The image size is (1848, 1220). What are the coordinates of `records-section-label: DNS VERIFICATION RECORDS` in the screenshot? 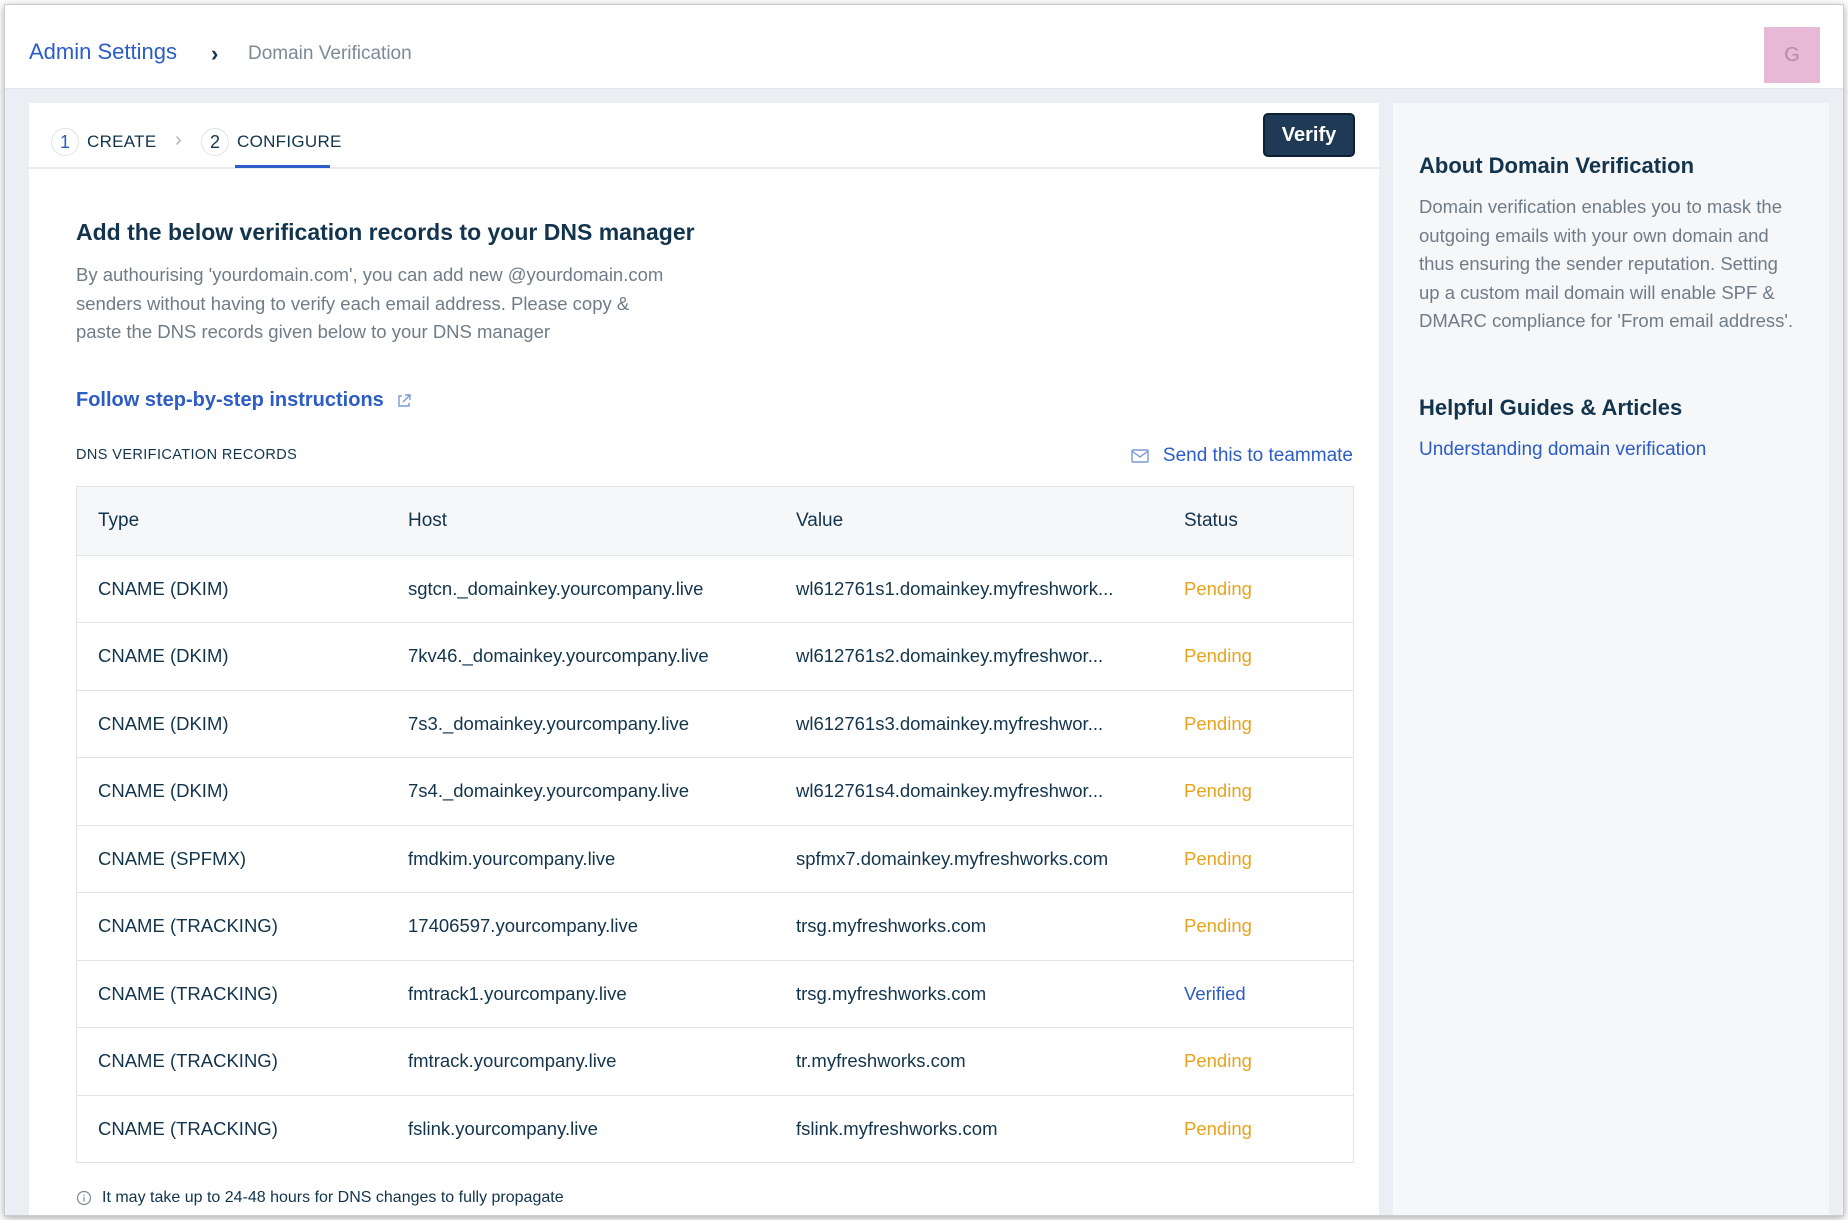 It's located at (187, 455).